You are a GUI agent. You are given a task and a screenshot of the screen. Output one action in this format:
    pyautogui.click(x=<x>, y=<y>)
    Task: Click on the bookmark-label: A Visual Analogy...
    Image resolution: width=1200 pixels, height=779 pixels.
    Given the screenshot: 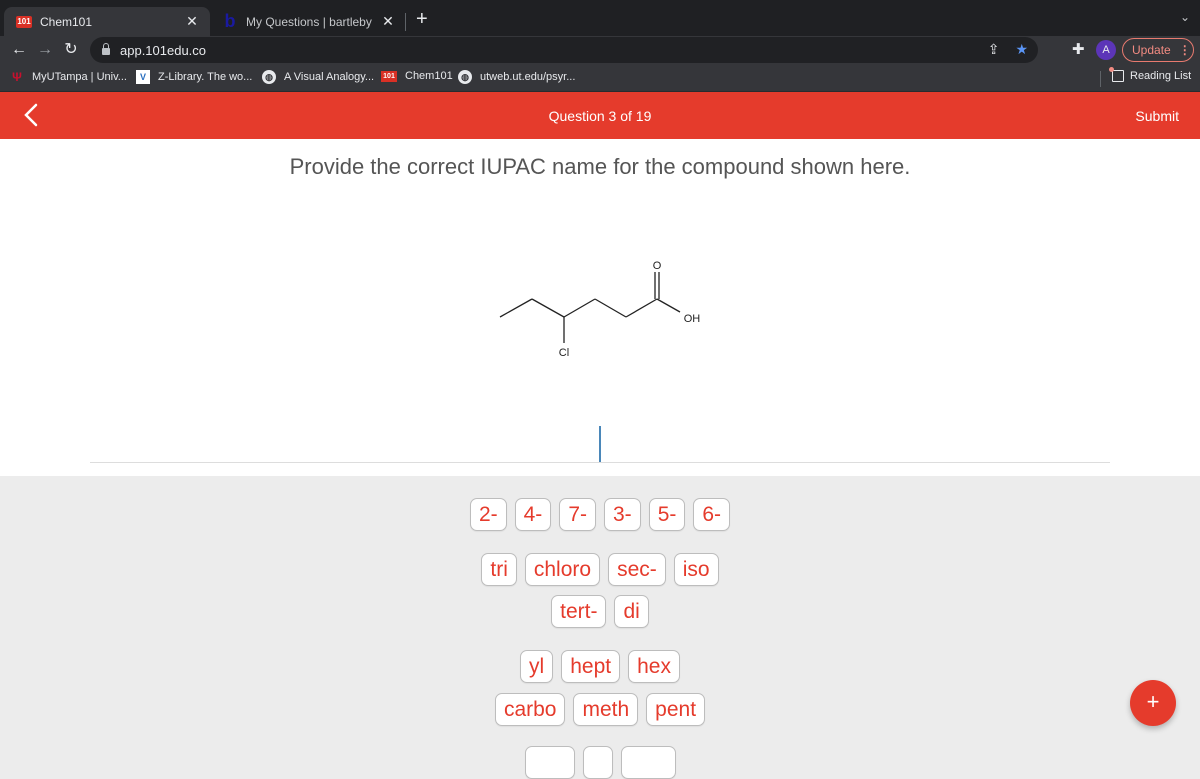 What is the action you would take?
    pyautogui.click(x=329, y=77)
    